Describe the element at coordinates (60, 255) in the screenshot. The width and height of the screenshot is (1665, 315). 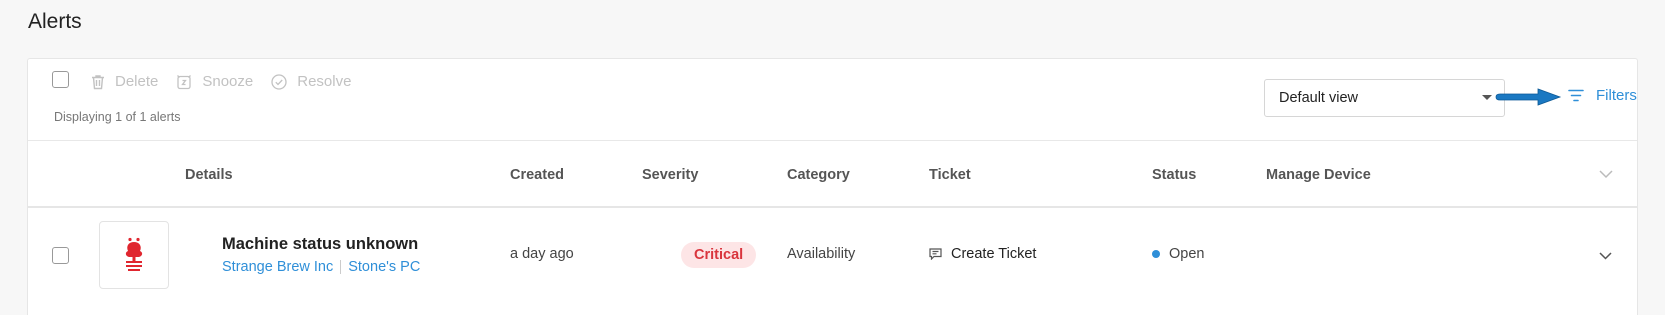
I see `row-checkbox` at that location.